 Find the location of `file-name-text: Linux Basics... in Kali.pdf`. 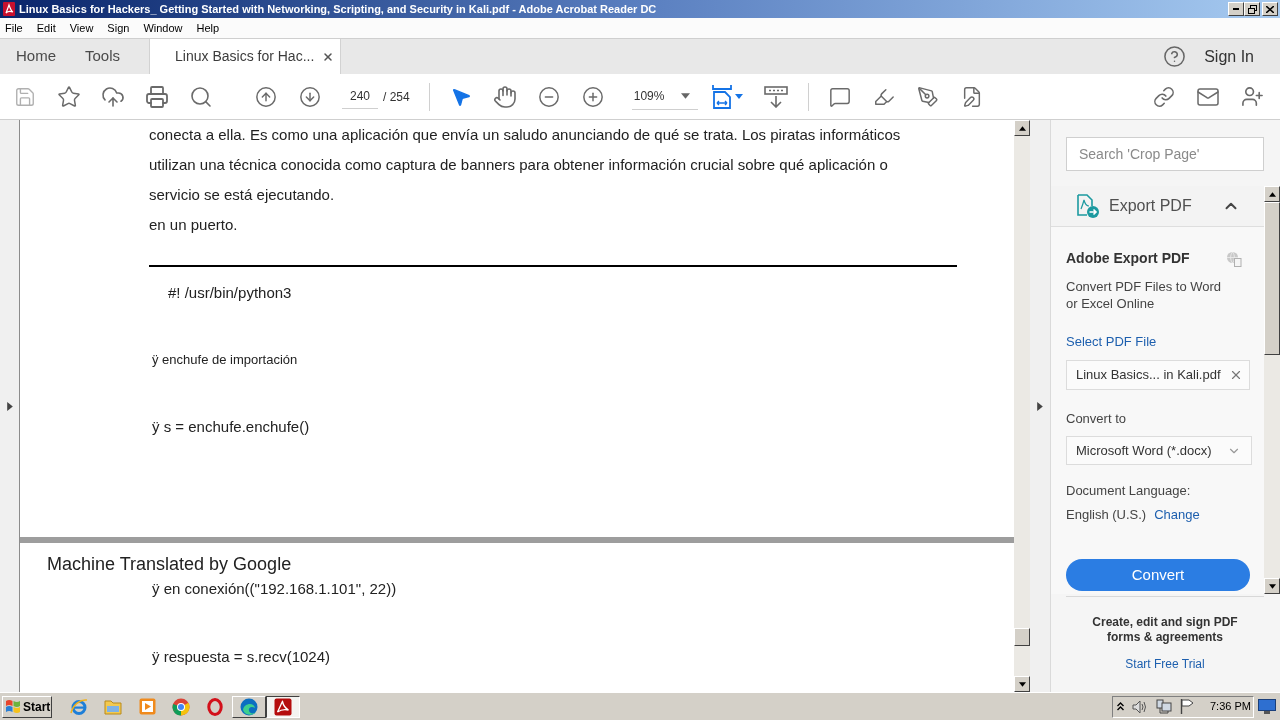

file-name-text: Linux Basics... in Kali.pdf is located at coordinates (1148, 374).